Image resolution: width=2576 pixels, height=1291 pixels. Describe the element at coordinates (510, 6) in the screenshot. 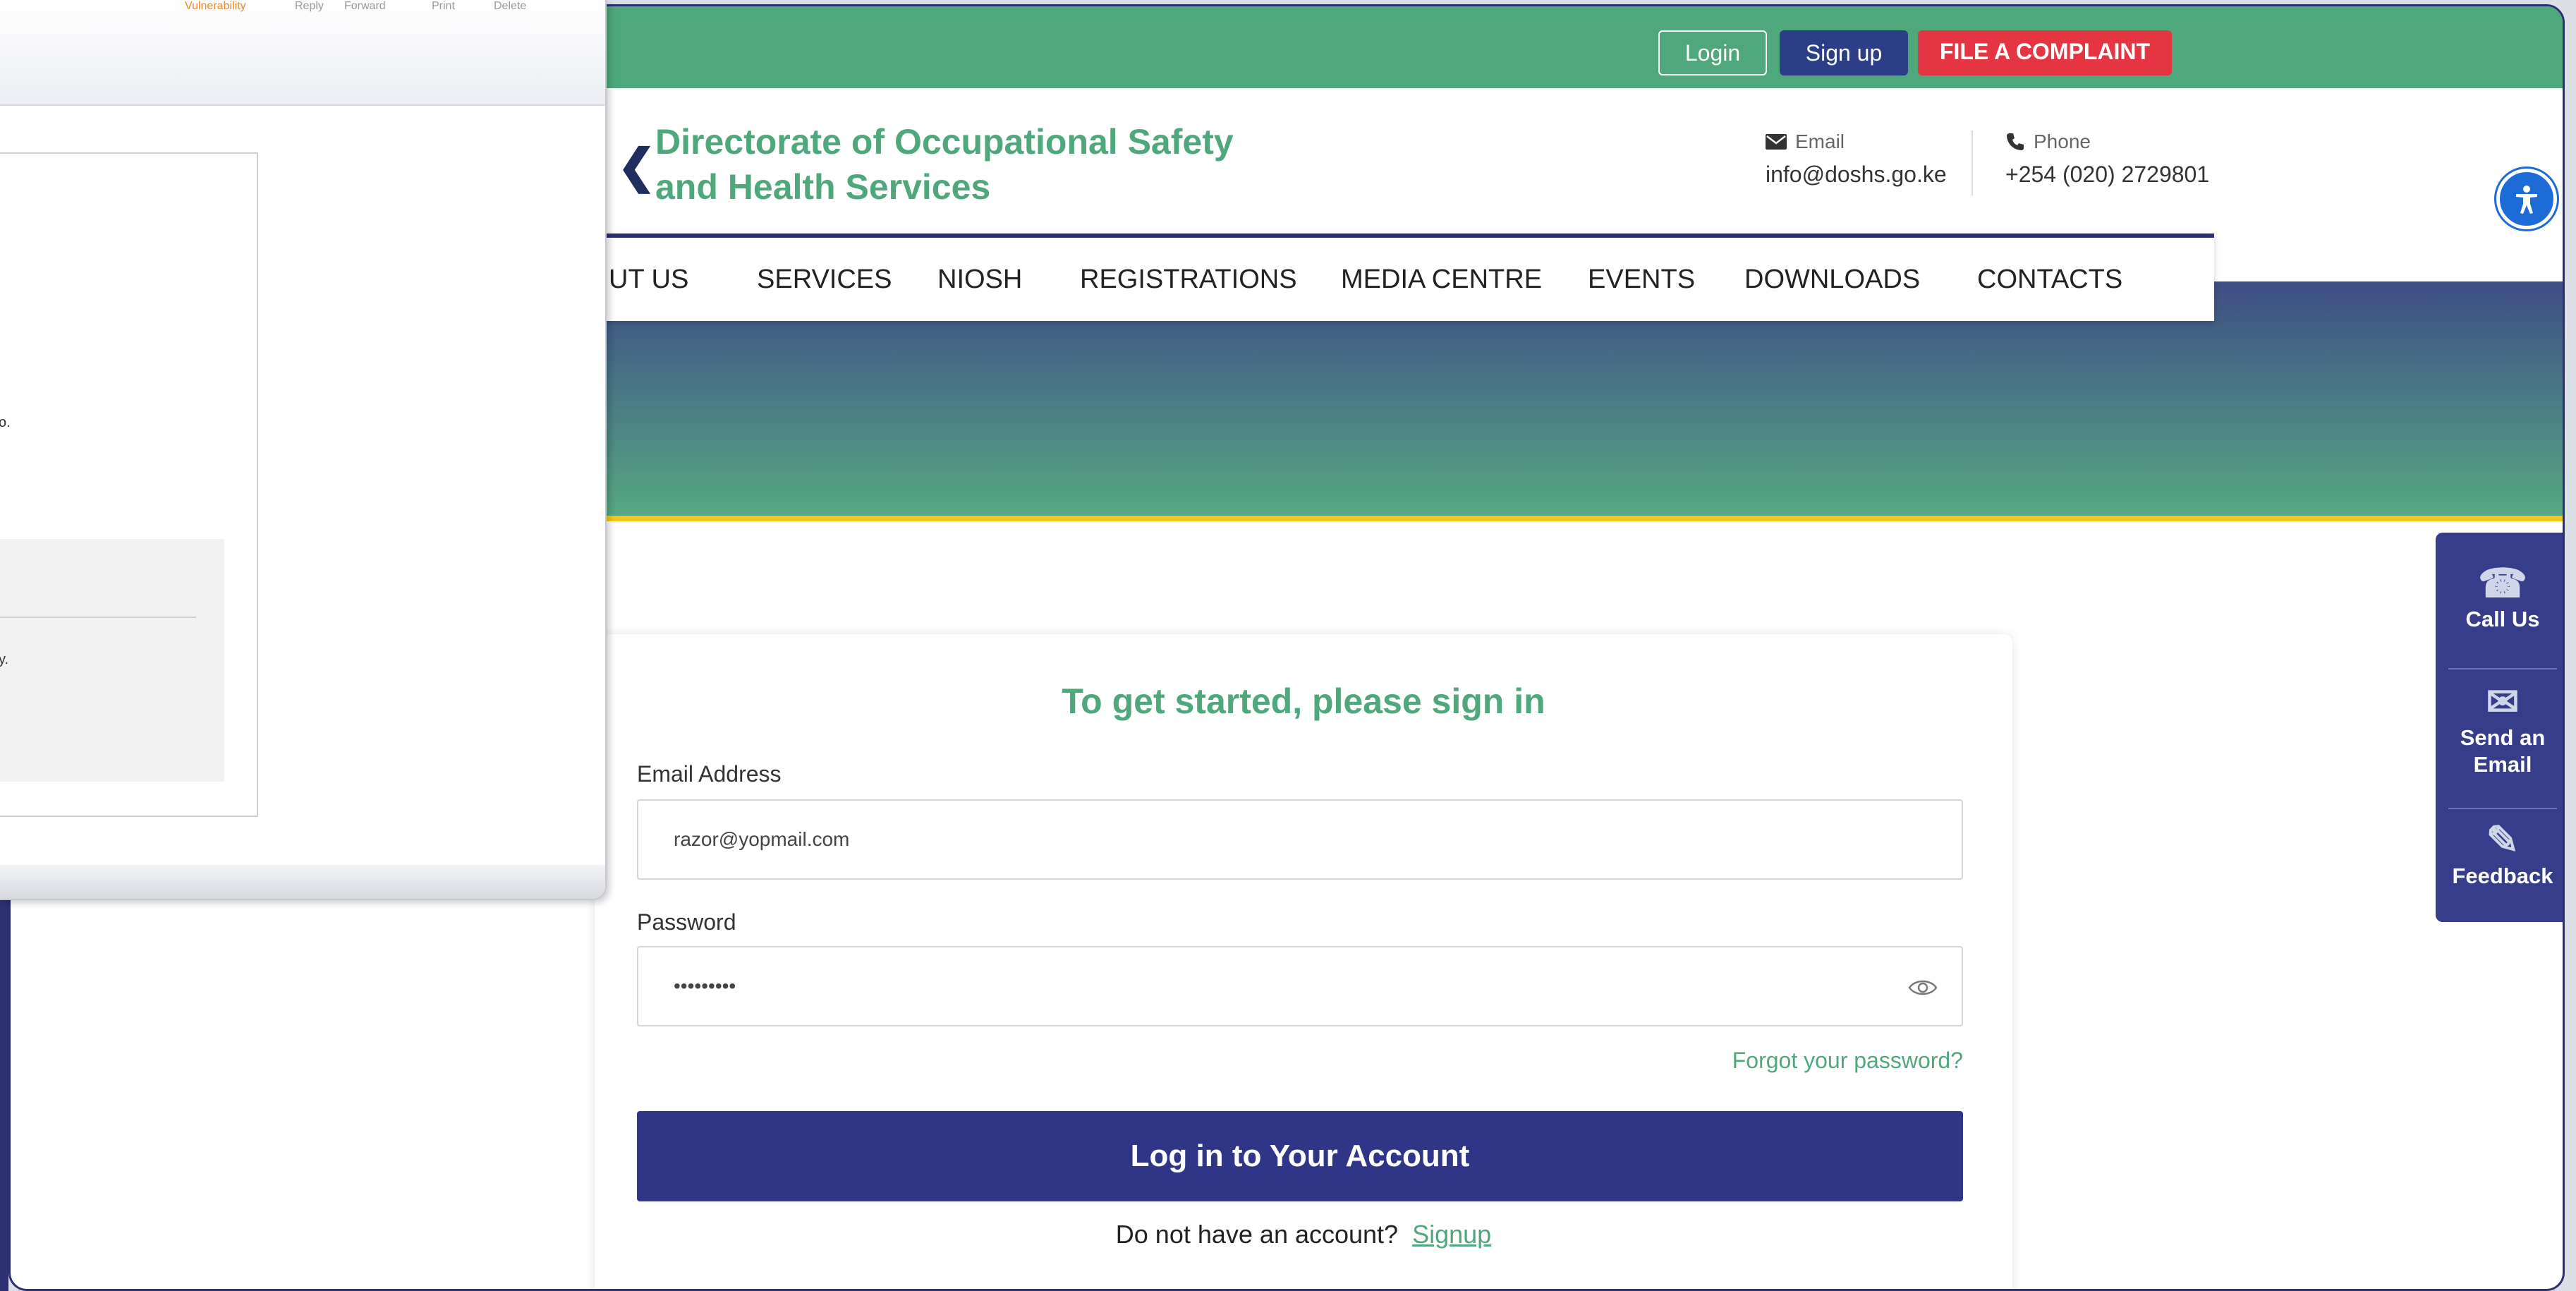

I see `delete-button: Delete` at that location.